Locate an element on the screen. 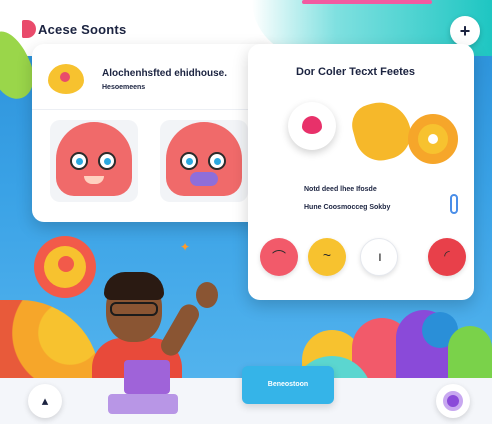 This screenshot has width=492, height=424. hair is located at coordinates (134, 286).